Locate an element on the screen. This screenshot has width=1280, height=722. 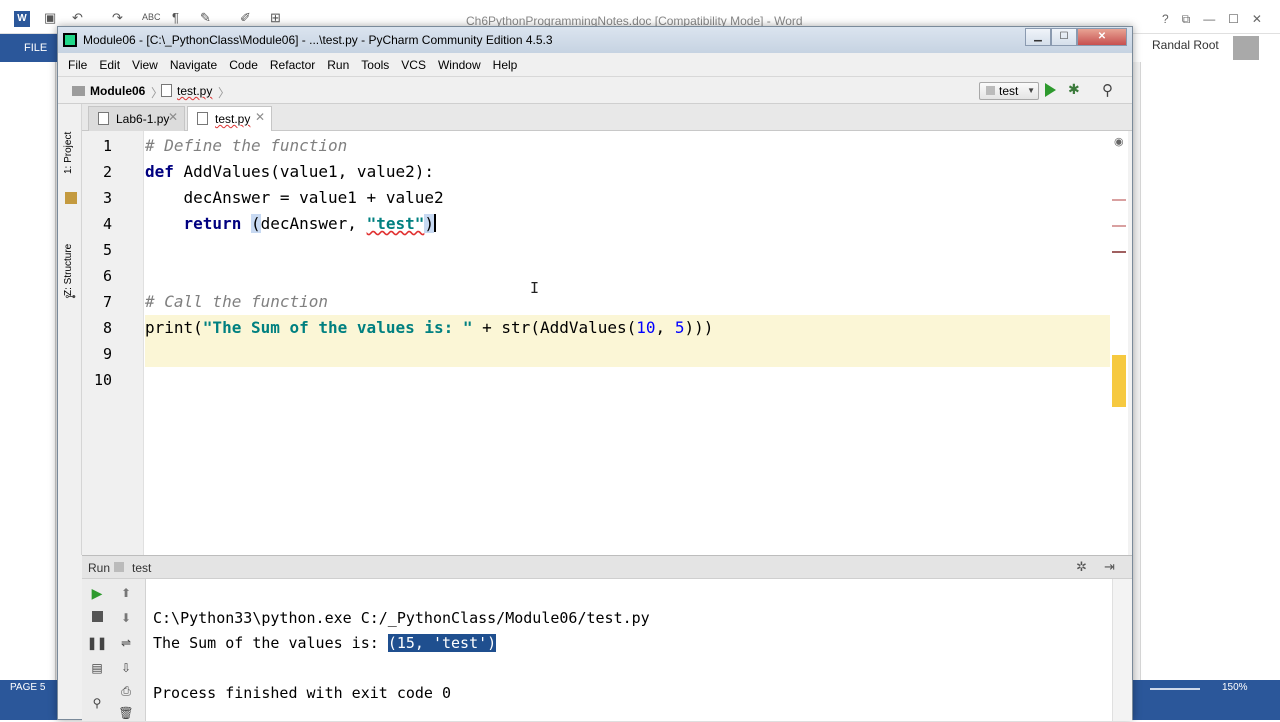
table-icon: ⊞ is located at coordinates (275, 18).